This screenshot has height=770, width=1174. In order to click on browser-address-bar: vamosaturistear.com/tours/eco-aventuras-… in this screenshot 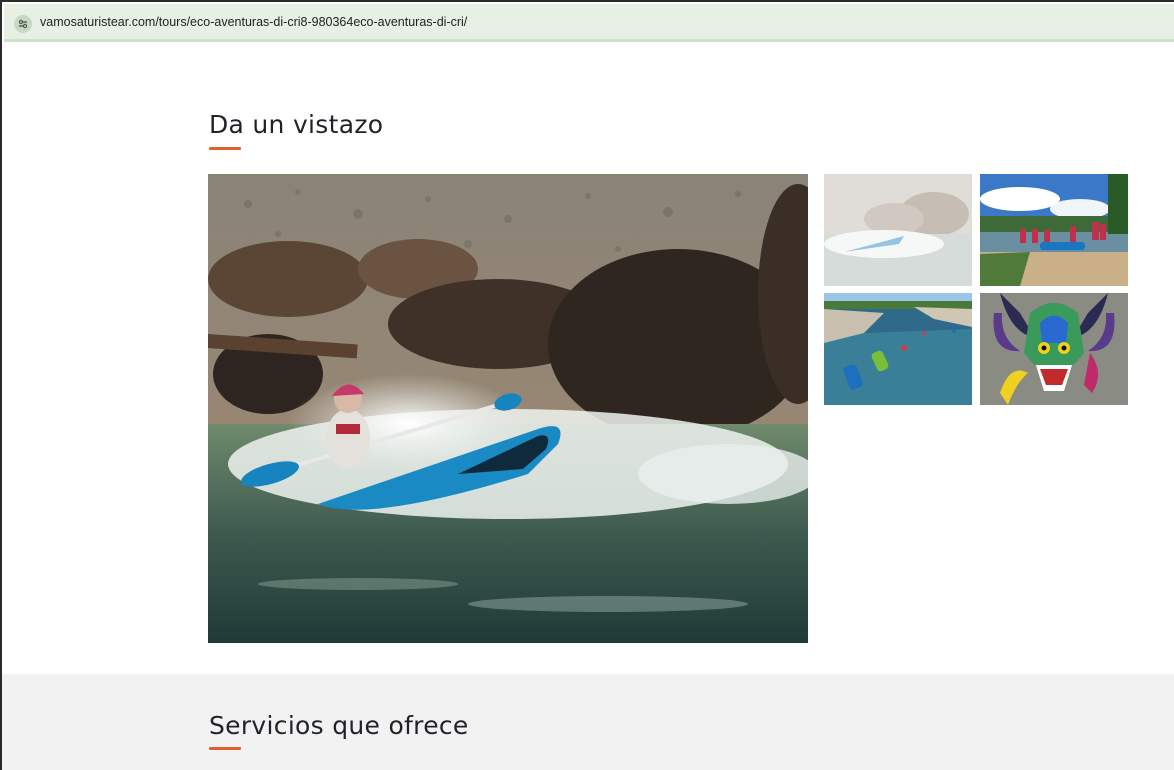, I will do `click(588, 22)`.